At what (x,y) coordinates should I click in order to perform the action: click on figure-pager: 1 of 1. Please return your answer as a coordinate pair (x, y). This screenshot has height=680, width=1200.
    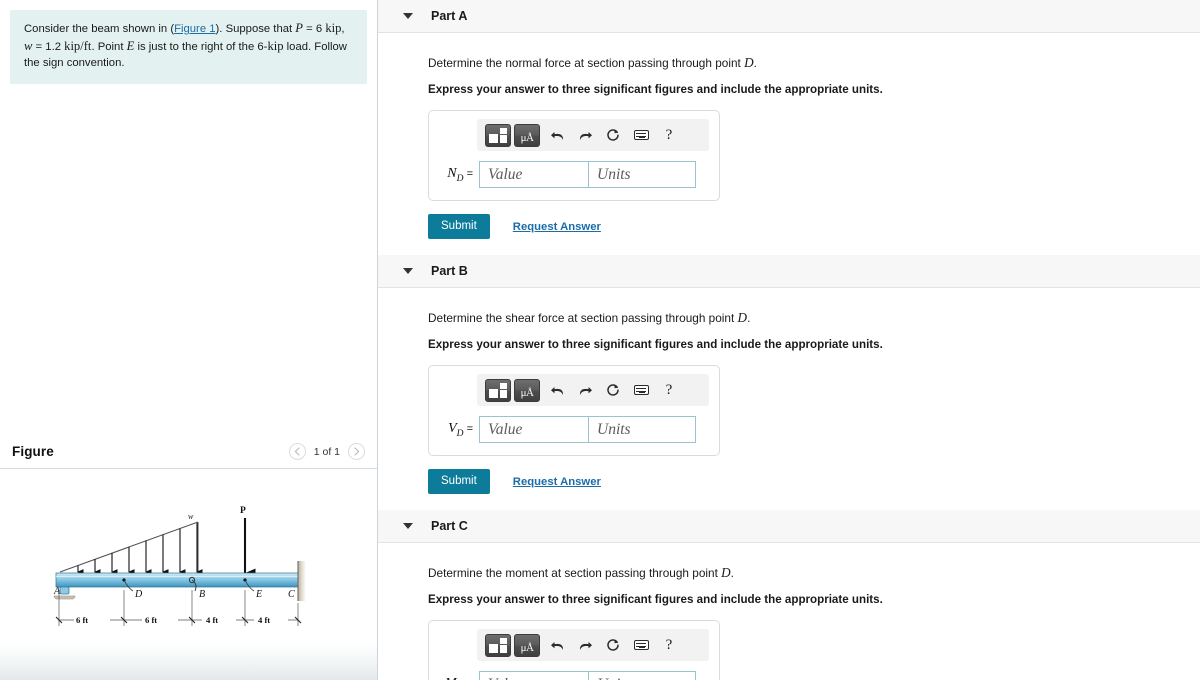
    Looking at the image, I should click on (326, 451).